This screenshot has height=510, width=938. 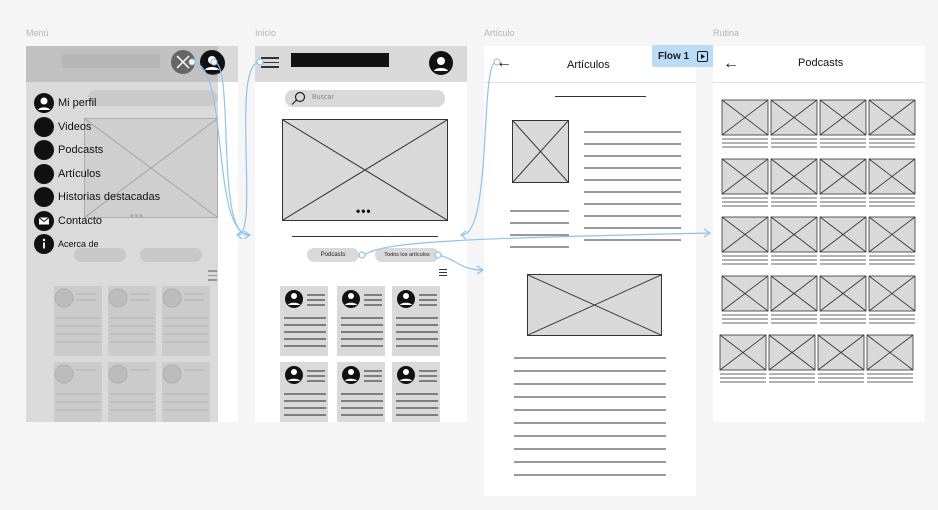 What do you see at coordinates (37, 33) in the screenshot?
I see `frame-label-menu: Menú` at bounding box center [37, 33].